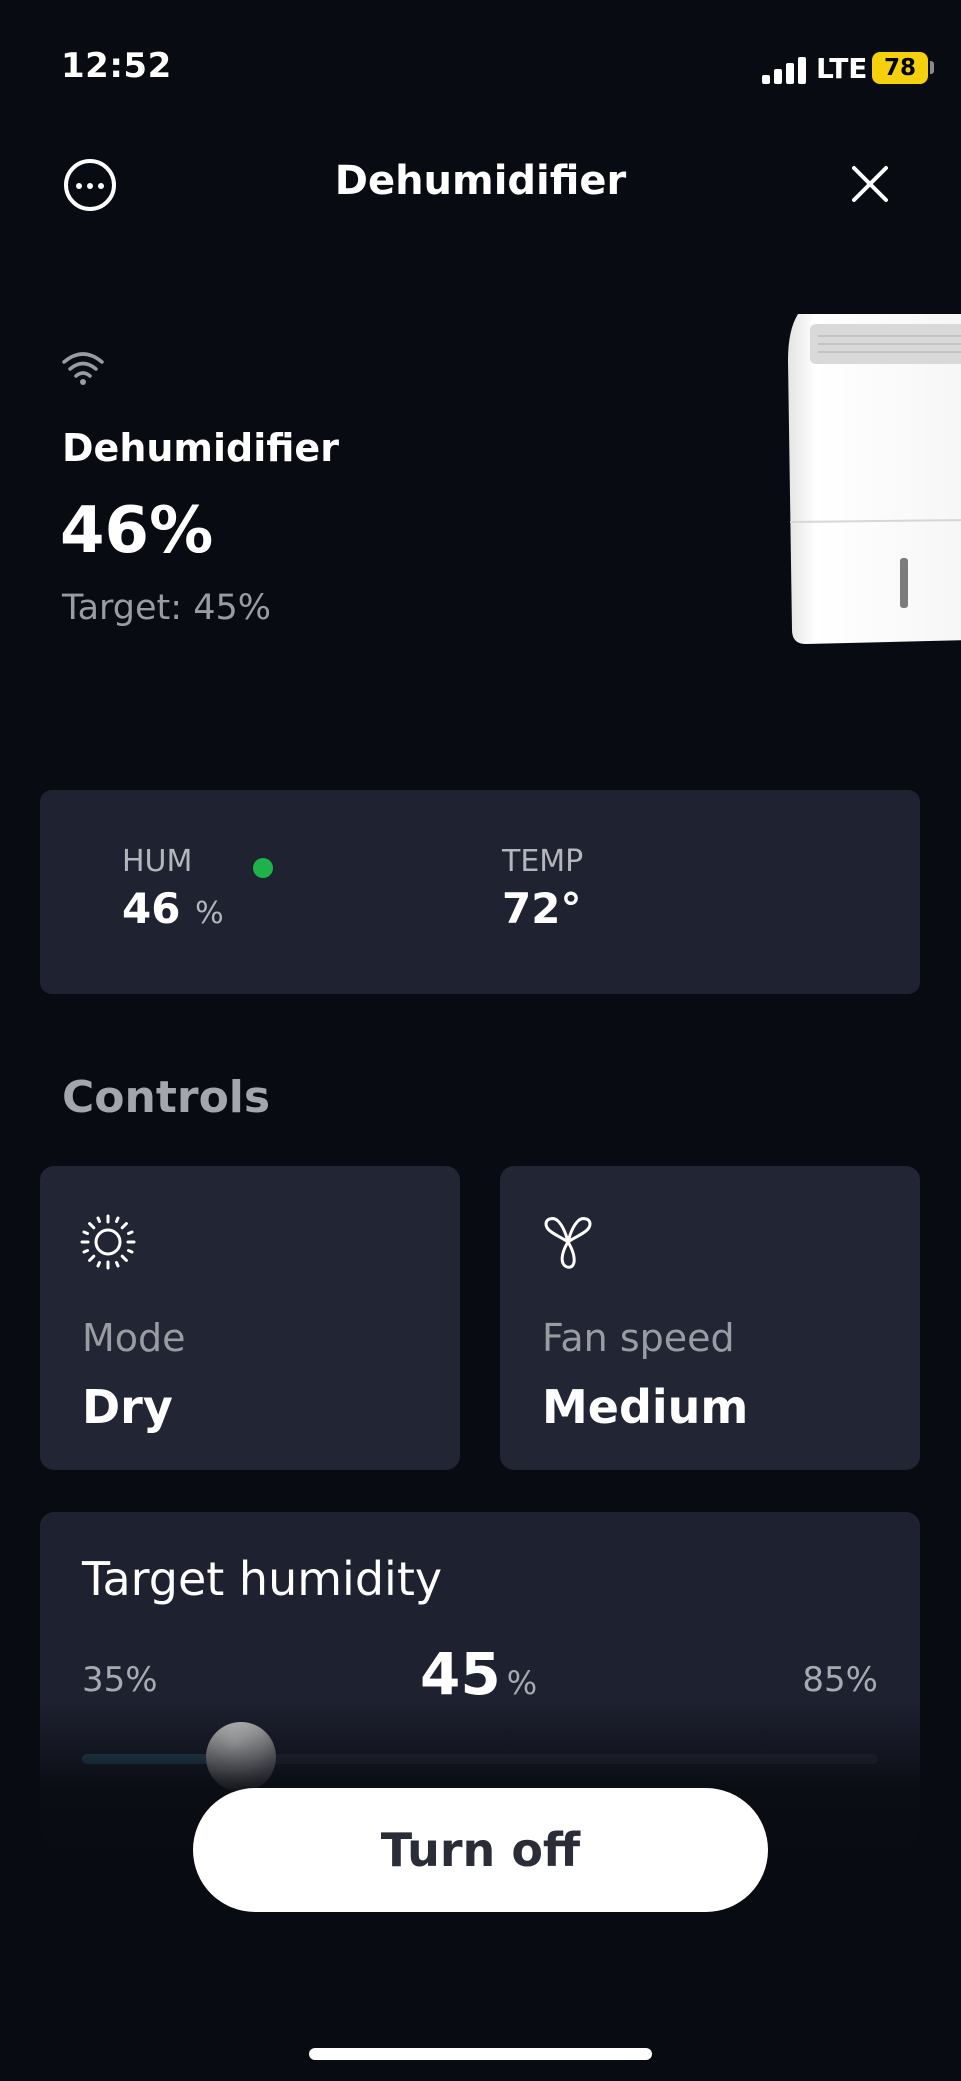 The height and width of the screenshot is (2081, 961). What do you see at coordinates (116, 66) in the screenshot?
I see `status-time: 12:52` at bounding box center [116, 66].